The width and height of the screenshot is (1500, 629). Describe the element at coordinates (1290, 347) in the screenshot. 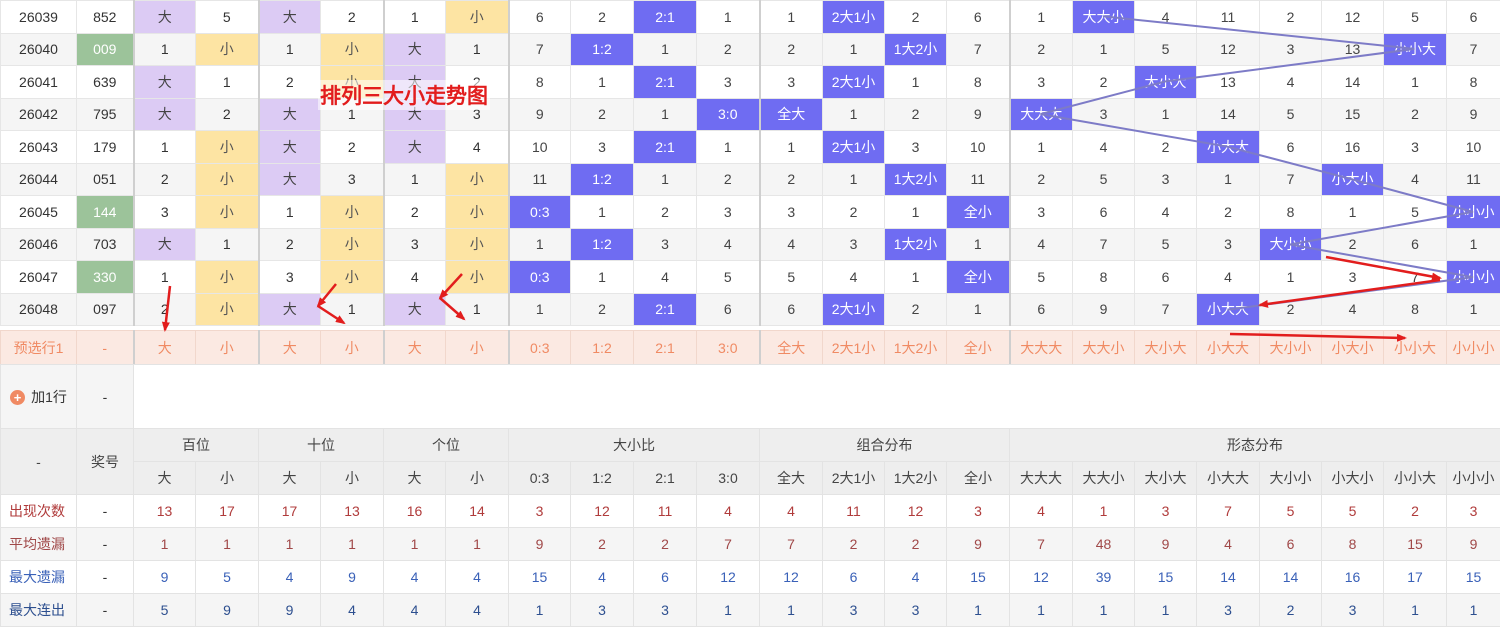

I see `preselect-option: 大小小` at that location.